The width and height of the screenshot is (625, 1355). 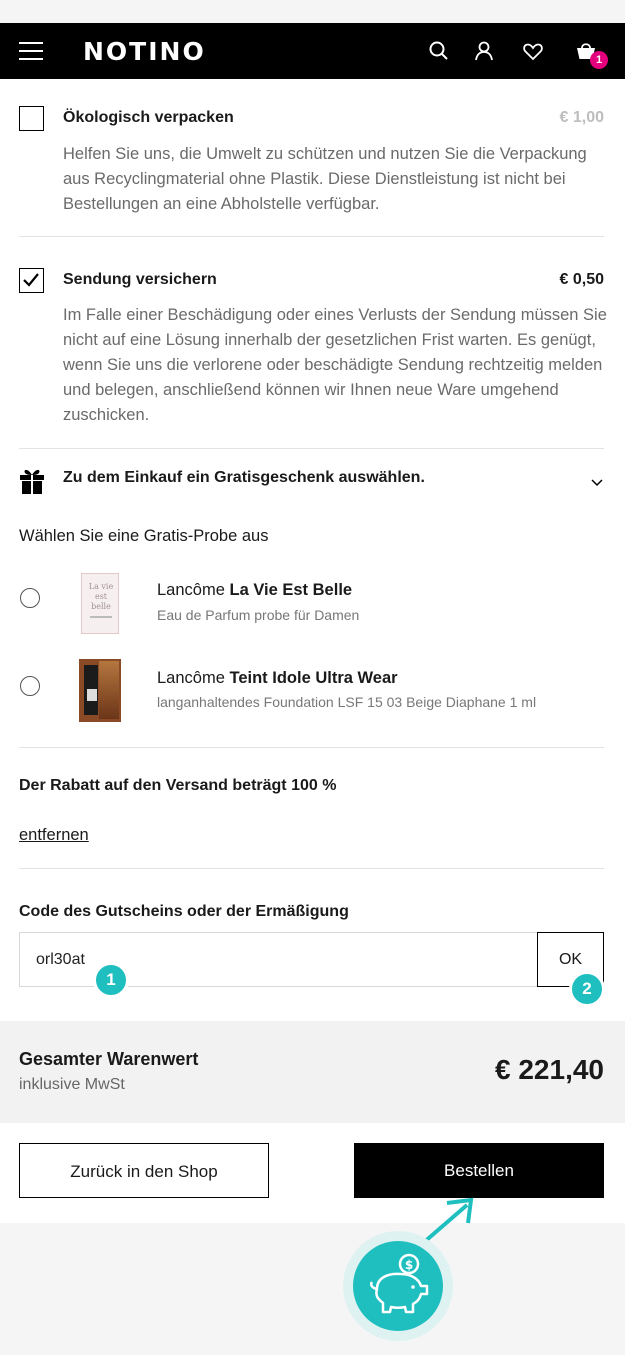 What do you see at coordinates (109, 1059) in the screenshot?
I see `summary-title: Gesamter Warenwert` at bounding box center [109, 1059].